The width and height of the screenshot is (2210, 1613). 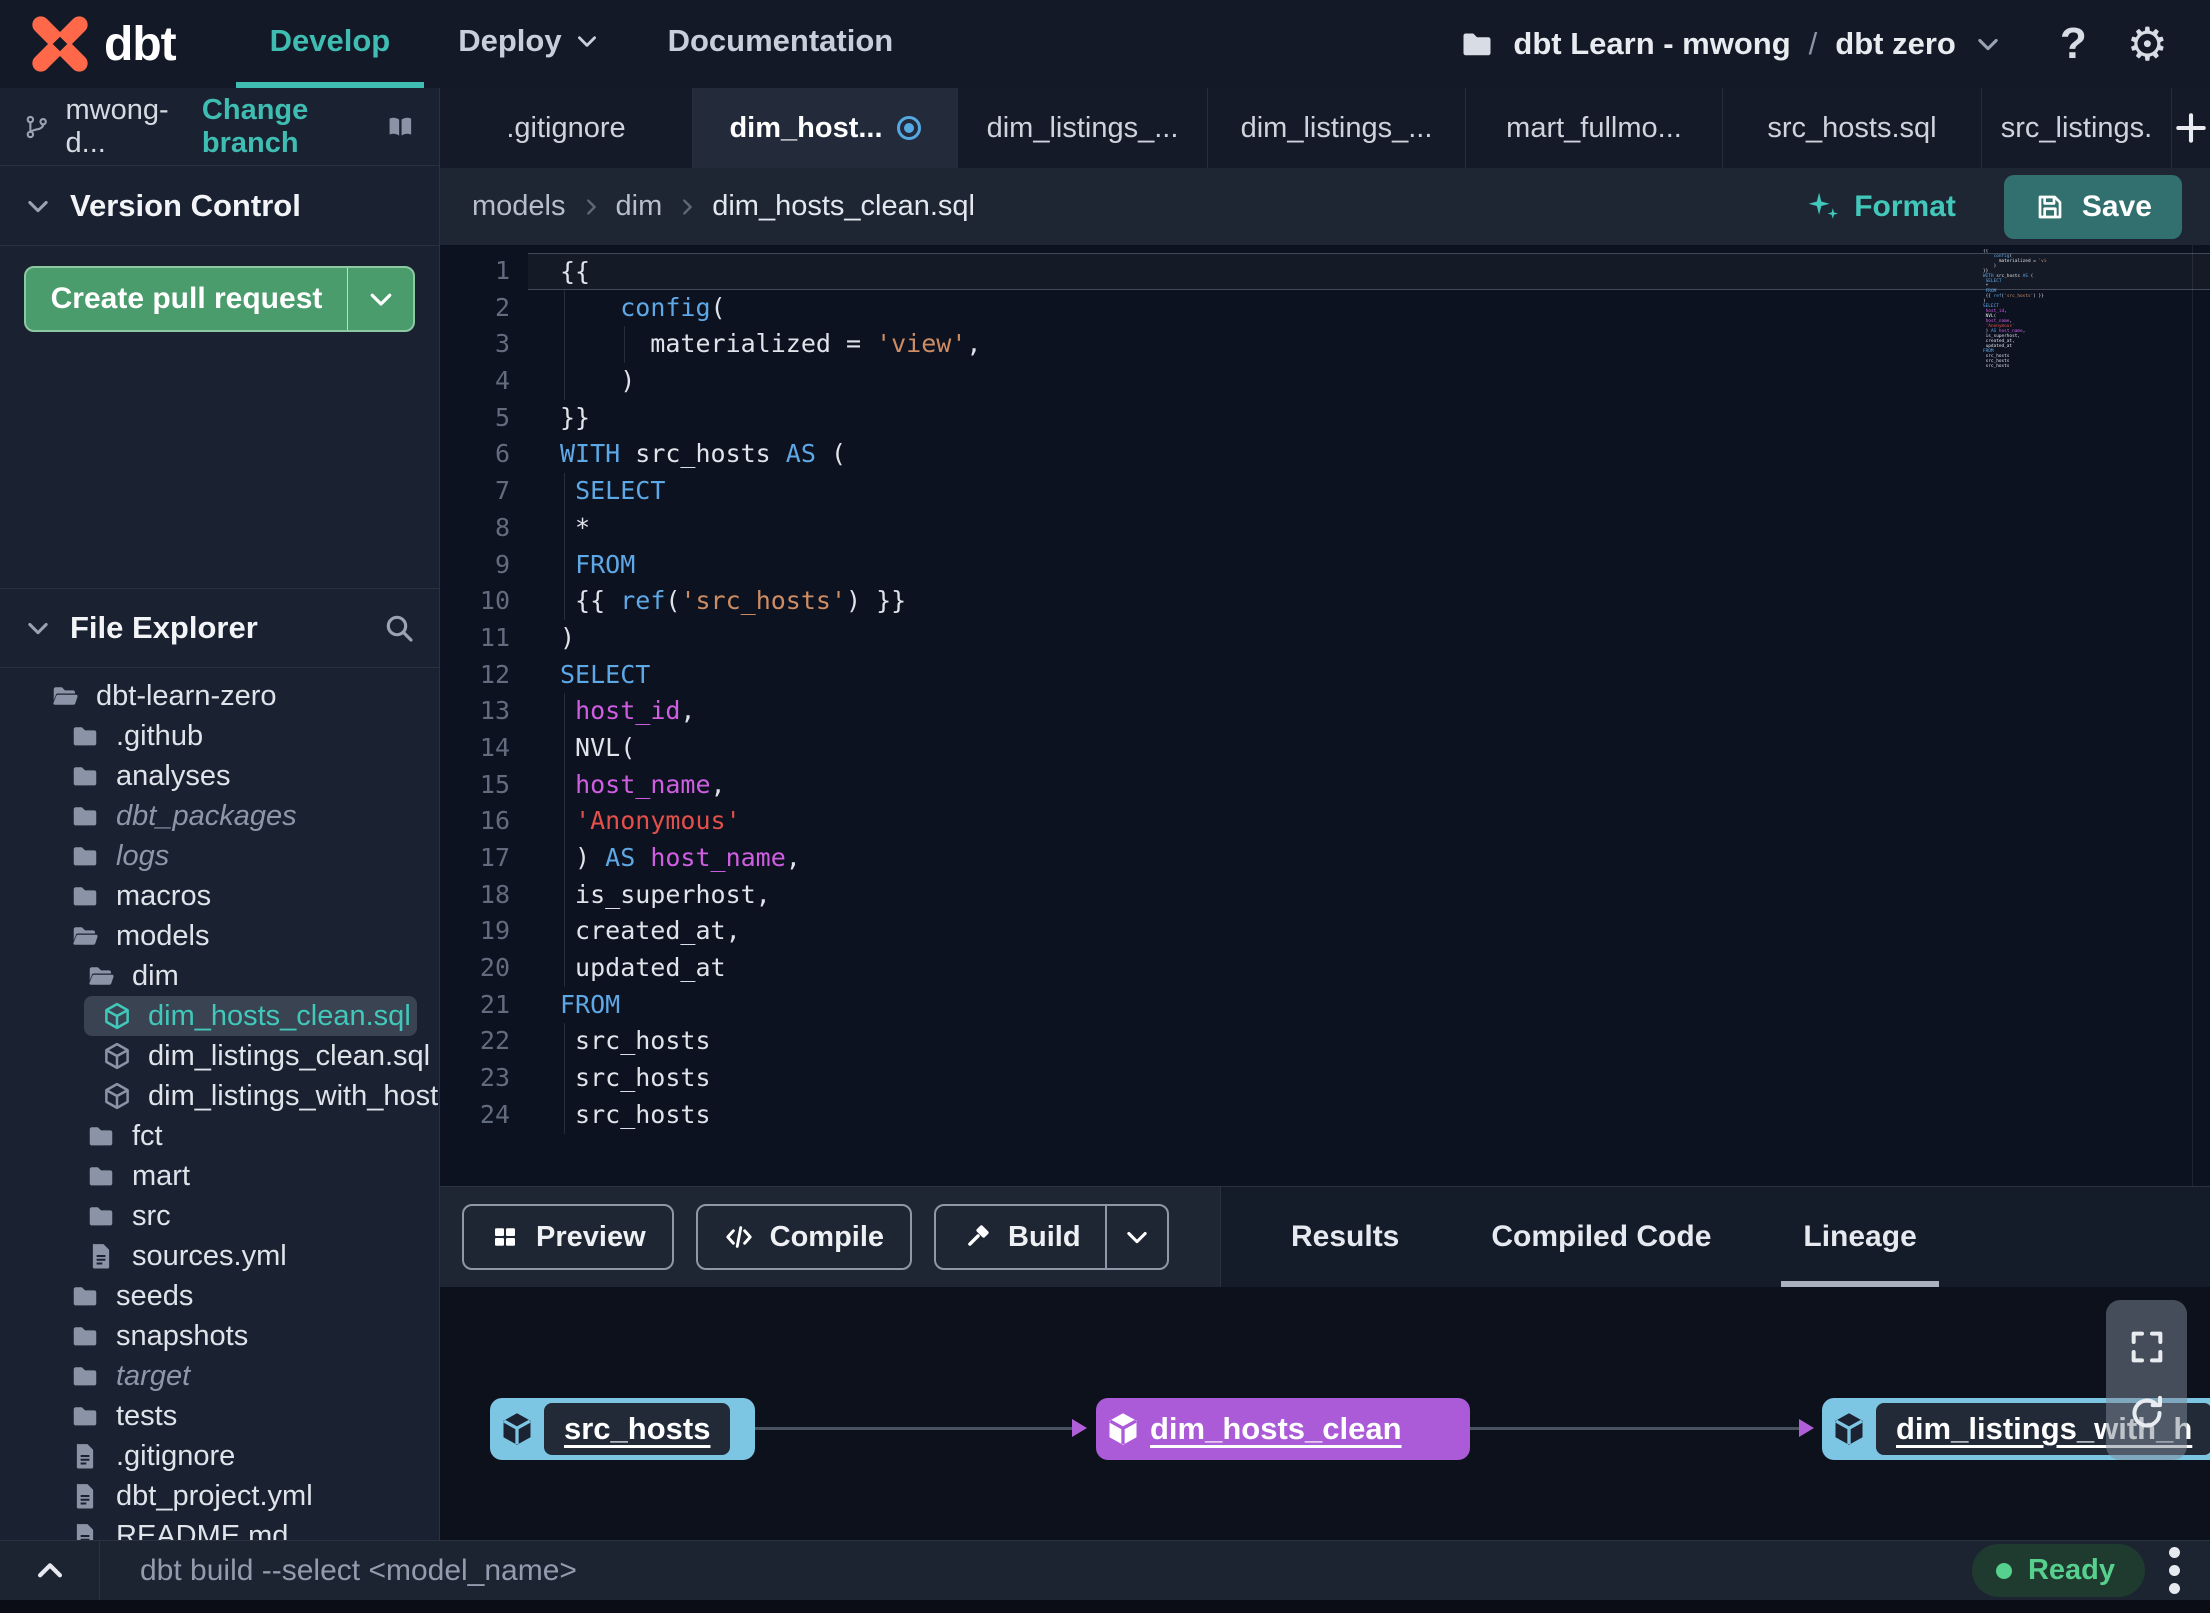 What do you see at coordinates (1325, 1005) in the screenshot?
I see `code-line-21: 21 FROM` at bounding box center [1325, 1005].